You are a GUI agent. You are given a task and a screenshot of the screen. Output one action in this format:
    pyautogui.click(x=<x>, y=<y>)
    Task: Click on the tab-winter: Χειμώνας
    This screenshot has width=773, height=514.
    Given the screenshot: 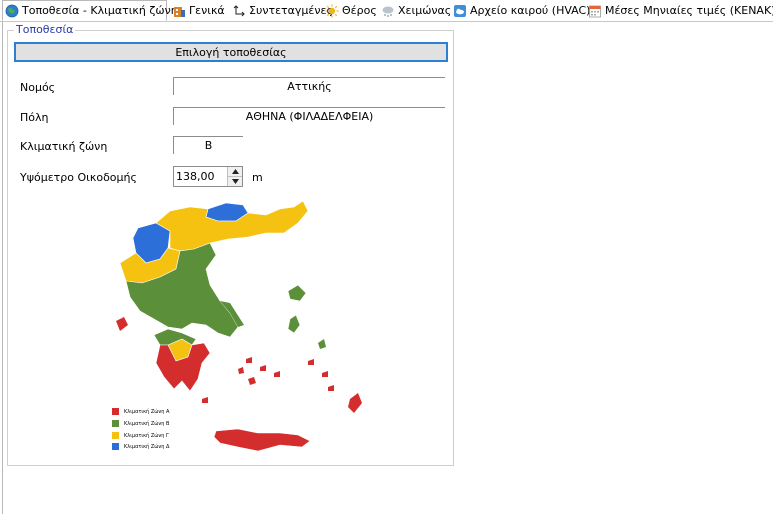 What is the action you would take?
    pyautogui.click(x=416, y=10)
    